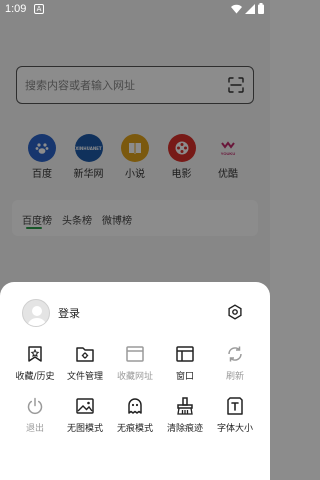 This screenshot has width=320, height=480. What do you see at coordinates (135, 354) in the screenshot?
I see `window-icon` at bounding box center [135, 354].